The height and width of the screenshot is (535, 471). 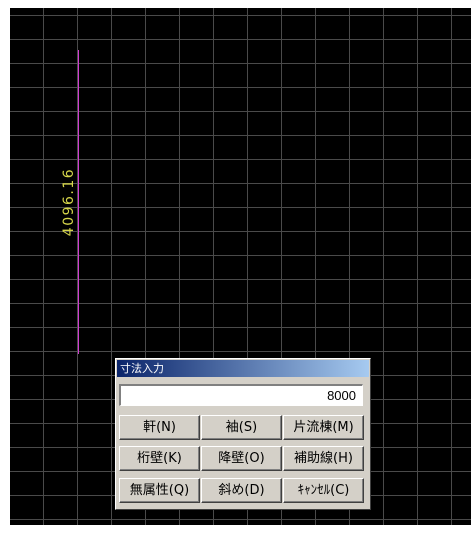 What do you see at coordinates (243, 368) in the screenshot?
I see `dialog-title: 寸法入力` at bounding box center [243, 368].